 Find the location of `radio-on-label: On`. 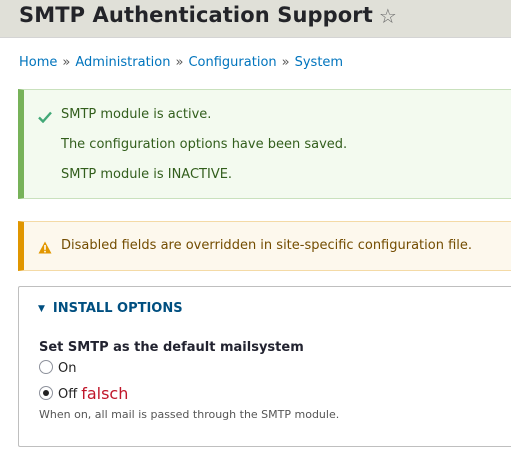

radio-on-label: On is located at coordinates (67, 368).